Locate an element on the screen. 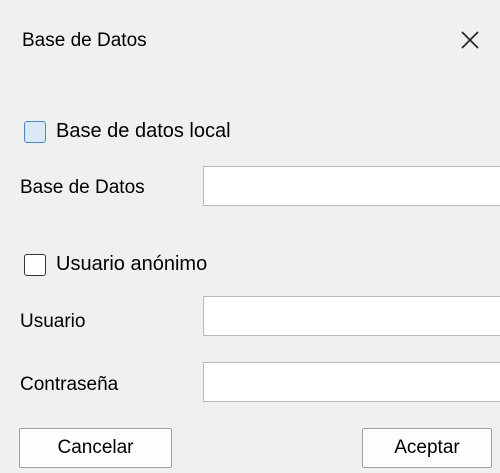 The height and width of the screenshot is (473, 500). cancel-button: Cancelar is located at coordinates (95, 448).